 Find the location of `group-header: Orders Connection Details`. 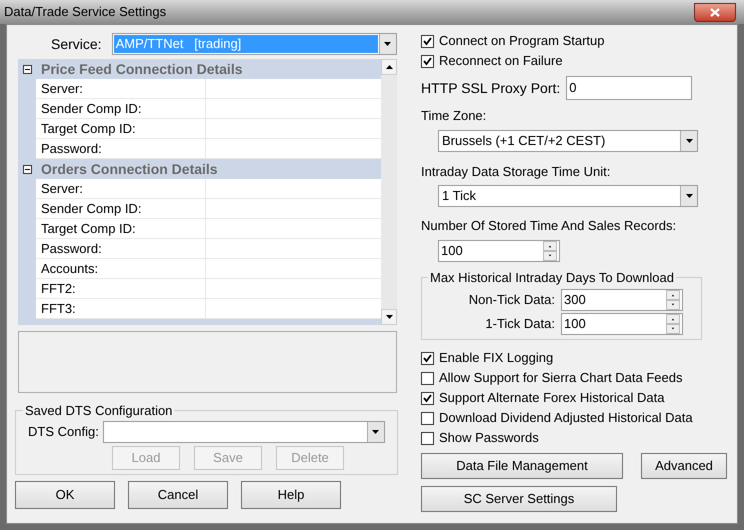

group-header: Orders Connection Details is located at coordinates (129, 169).